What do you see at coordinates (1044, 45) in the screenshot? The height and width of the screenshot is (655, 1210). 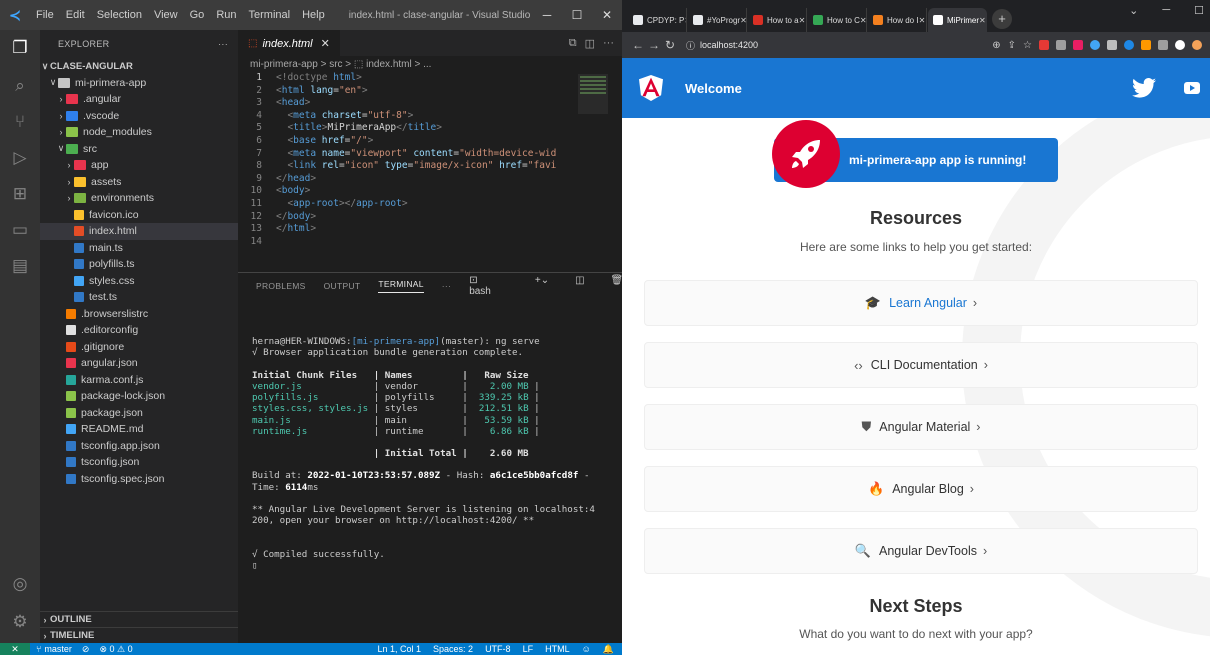 I see `extension-red-icon` at bounding box center [1044, 45].